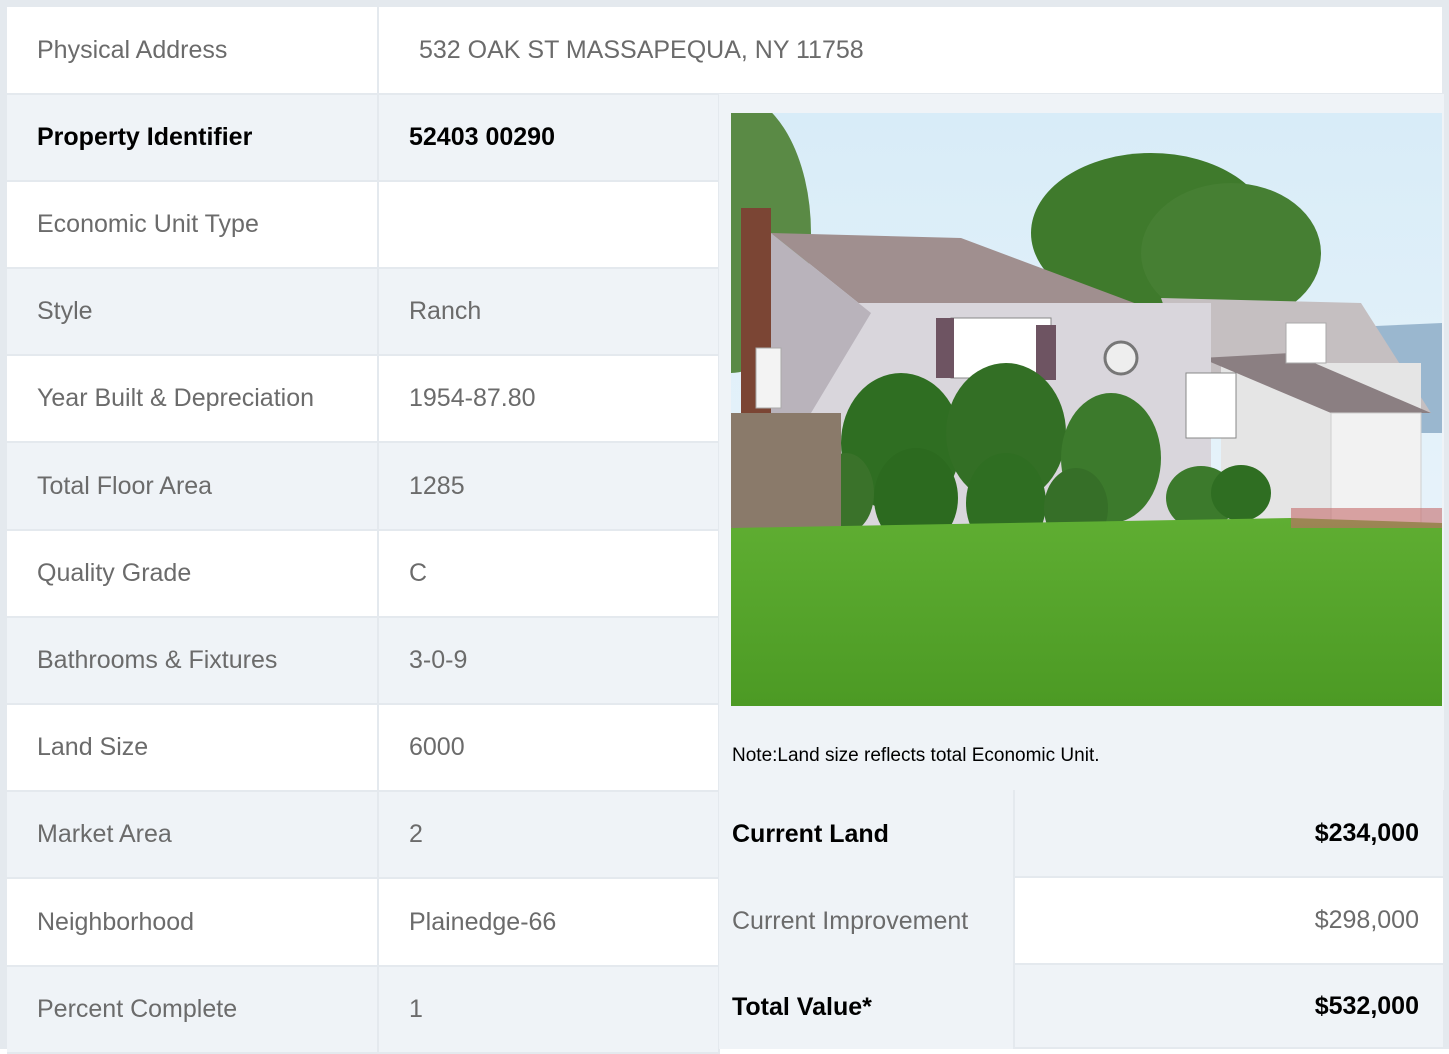 The height and width of the screenshot is (1054, 1449). Describe the element at coordinates (1230, 834) in the screenshot. I see `value-amount: $234,000` at that location.